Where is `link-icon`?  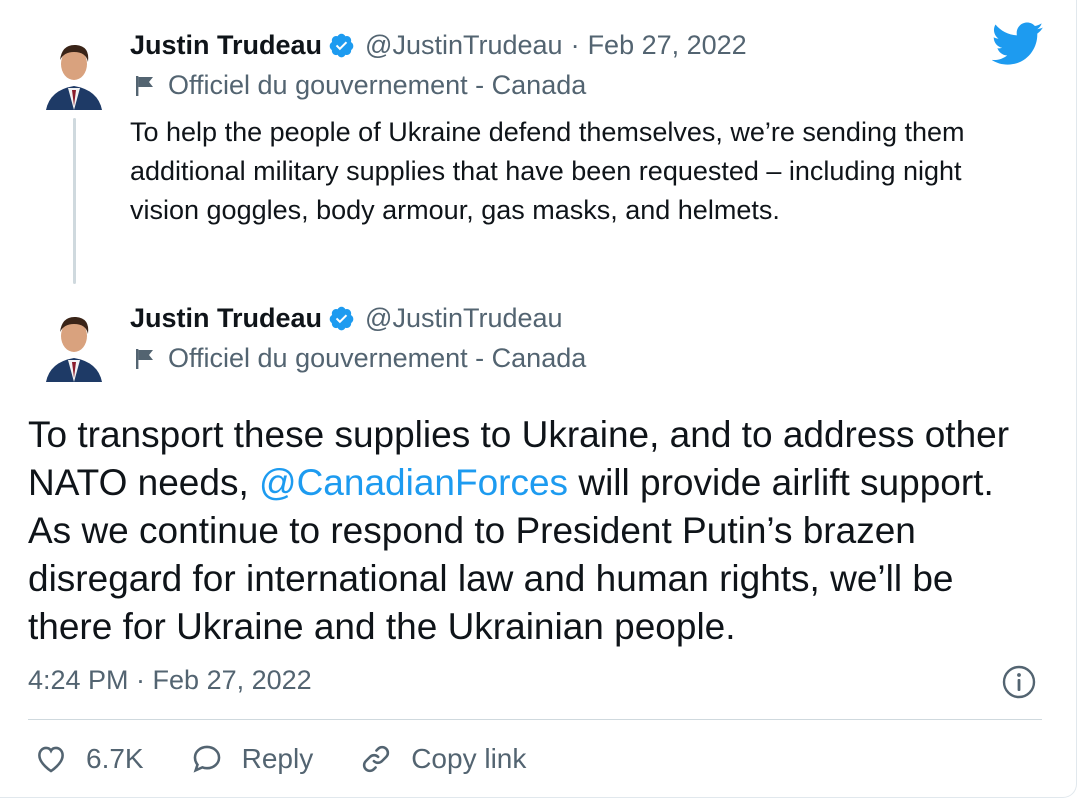
link-icon is located at coordinates (376, 759).